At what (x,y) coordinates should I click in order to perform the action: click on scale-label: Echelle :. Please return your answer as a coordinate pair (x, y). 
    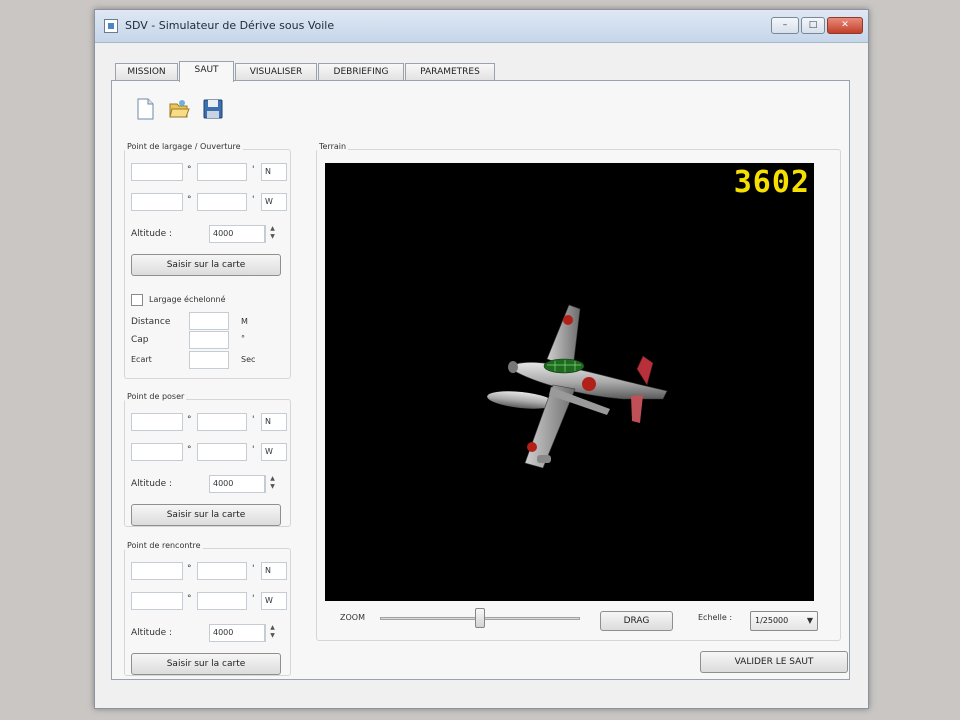
    Looking at the image, I should click on (715, 617).